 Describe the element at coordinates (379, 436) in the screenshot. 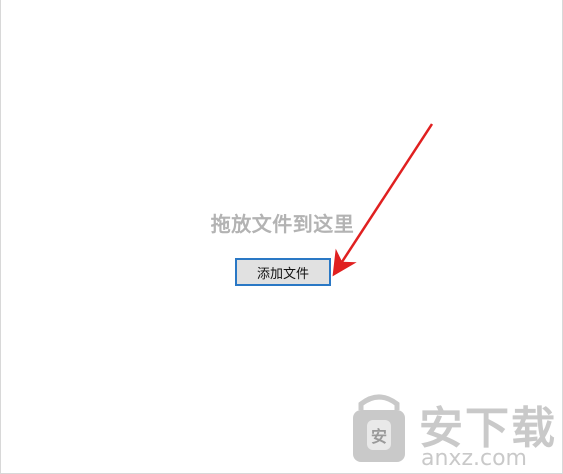

I see `shield-icon-text: 安` at that location.